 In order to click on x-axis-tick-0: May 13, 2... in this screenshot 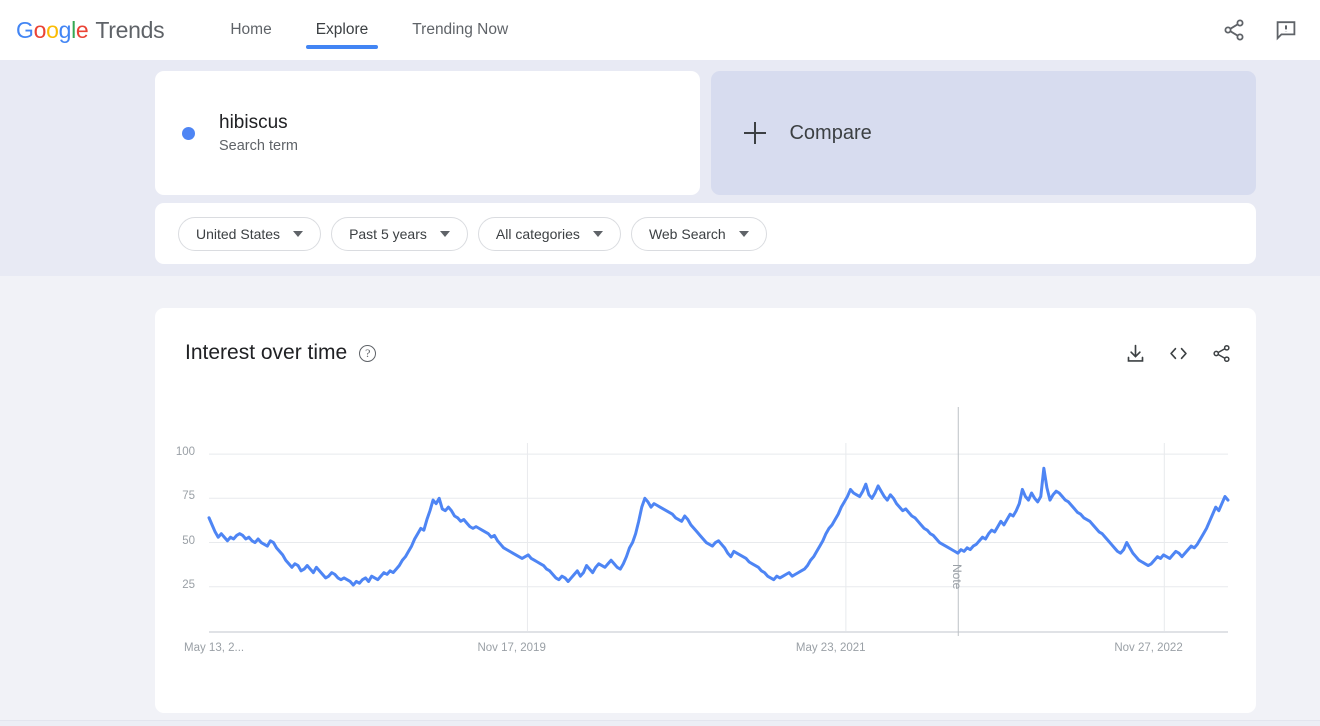, I will do `click(214, 648)`.